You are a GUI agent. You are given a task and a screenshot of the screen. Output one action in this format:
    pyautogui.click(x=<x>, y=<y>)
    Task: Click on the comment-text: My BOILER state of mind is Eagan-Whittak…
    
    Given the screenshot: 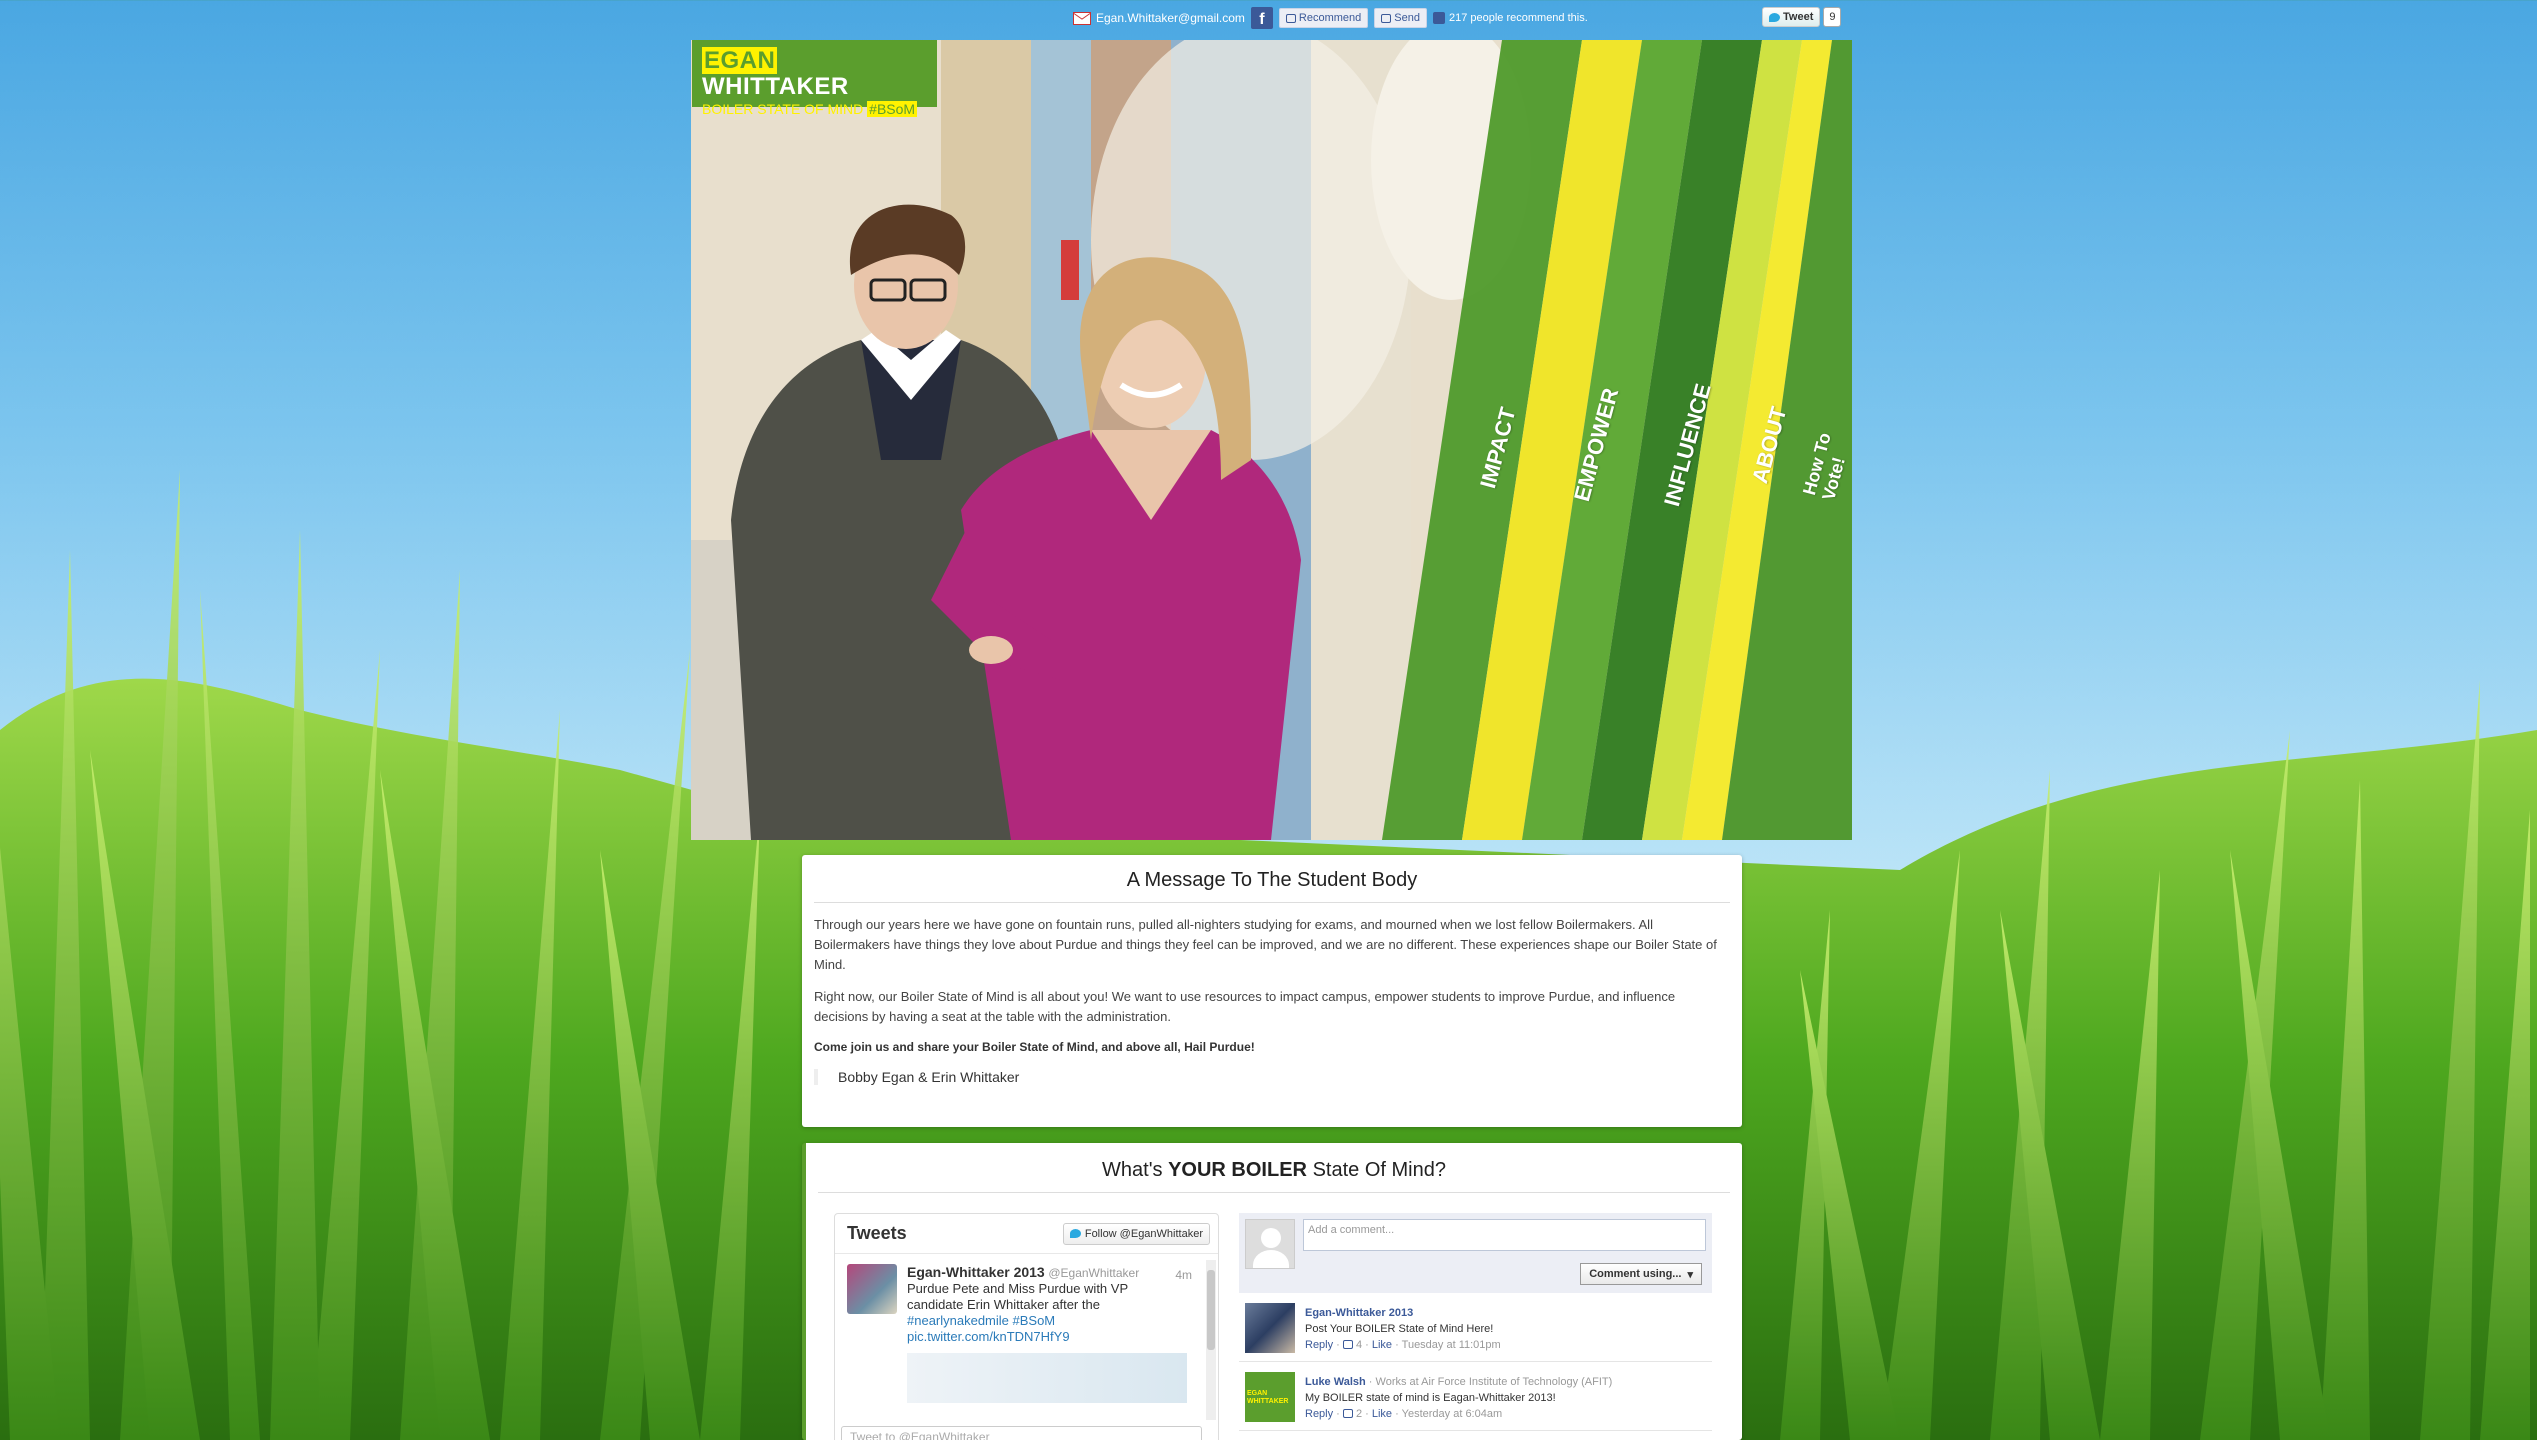 What is the action you would take?
    pyautogui.click(x=1430, y=1398)
    